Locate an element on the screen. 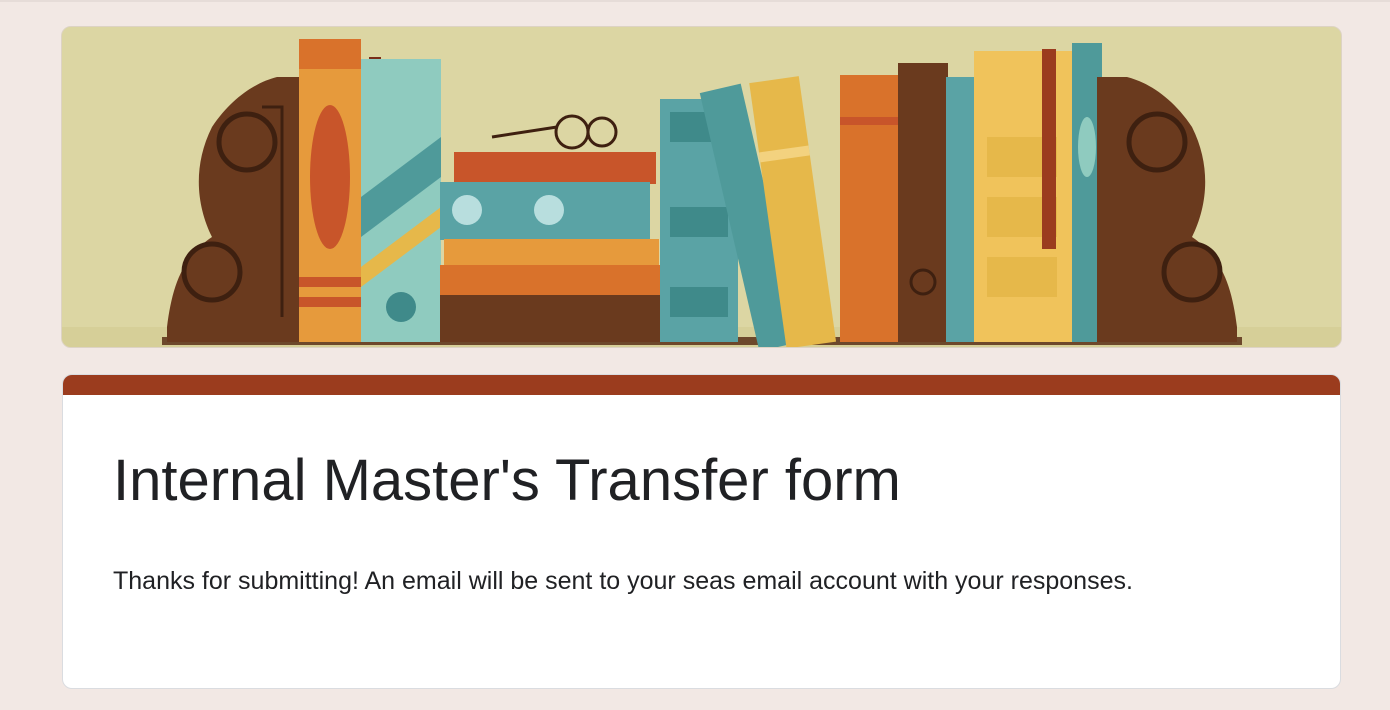  form-title: Internal Master's Transfer form is located at coordinates (507, 480).